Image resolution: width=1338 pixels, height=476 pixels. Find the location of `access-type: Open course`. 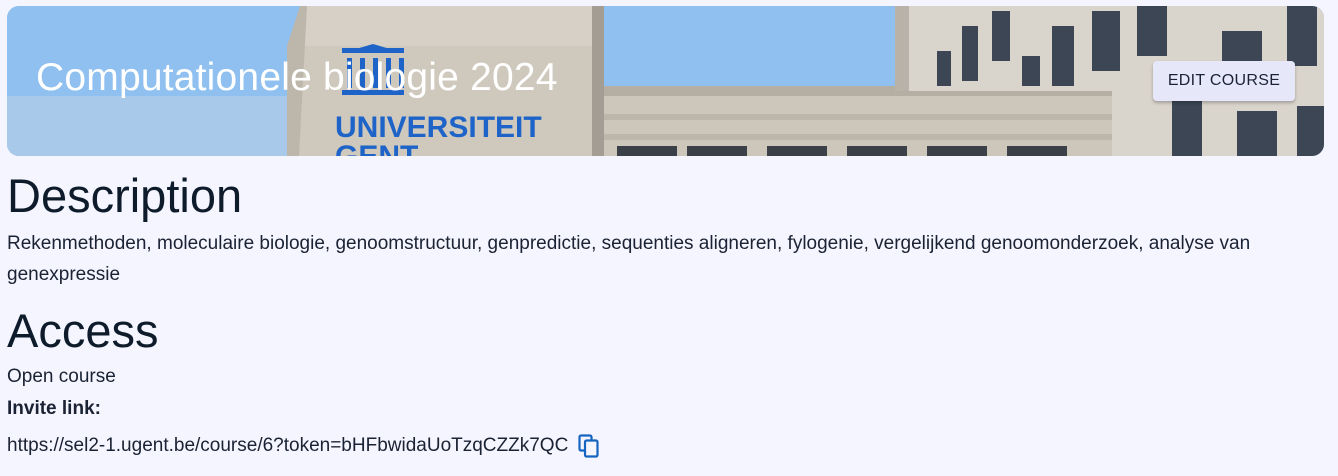

access-type: Open course is located at coordinates (61, 376).